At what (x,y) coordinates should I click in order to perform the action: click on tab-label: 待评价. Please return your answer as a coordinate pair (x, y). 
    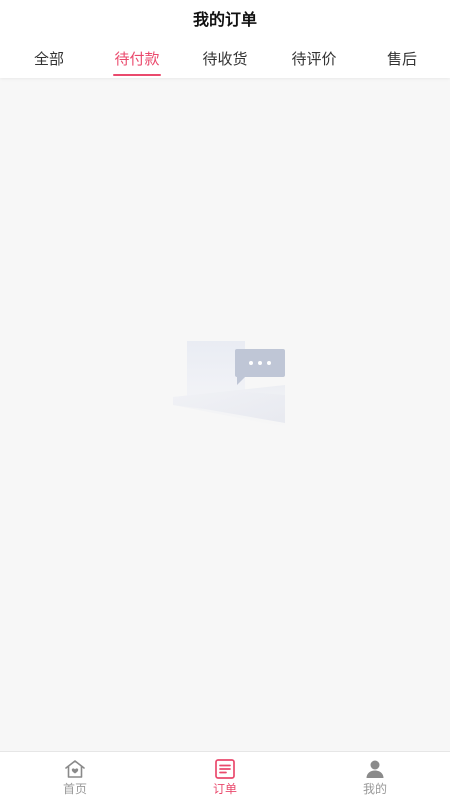
    Looking at the image, I should click on (314, 59).